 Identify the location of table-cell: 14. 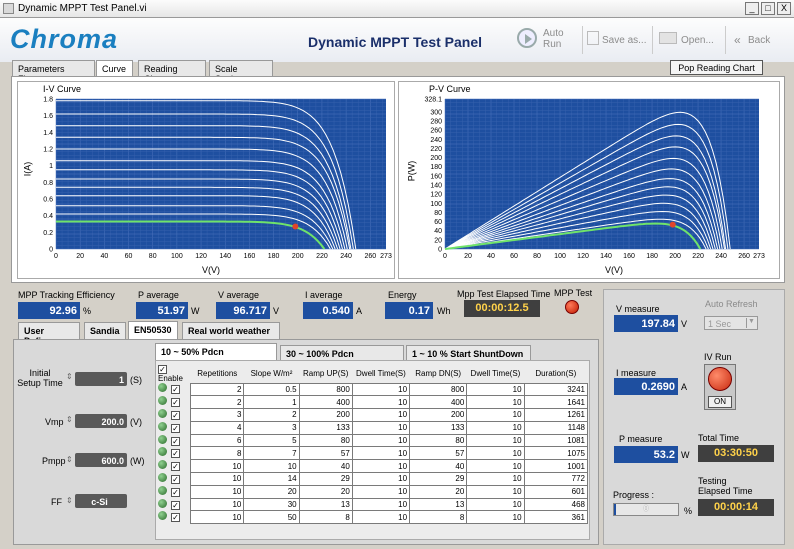
(271, 479).